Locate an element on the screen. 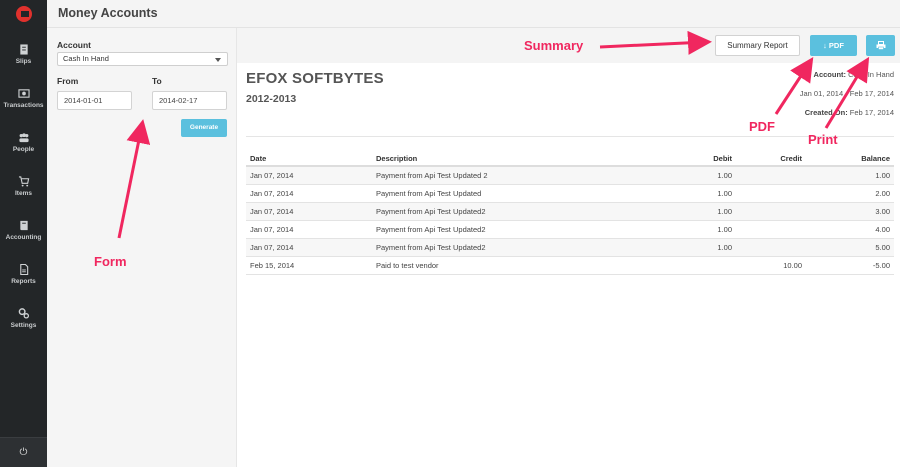 The image size is (900, 467). sidebar-item-label: Items is located at coordinates (23, 193).